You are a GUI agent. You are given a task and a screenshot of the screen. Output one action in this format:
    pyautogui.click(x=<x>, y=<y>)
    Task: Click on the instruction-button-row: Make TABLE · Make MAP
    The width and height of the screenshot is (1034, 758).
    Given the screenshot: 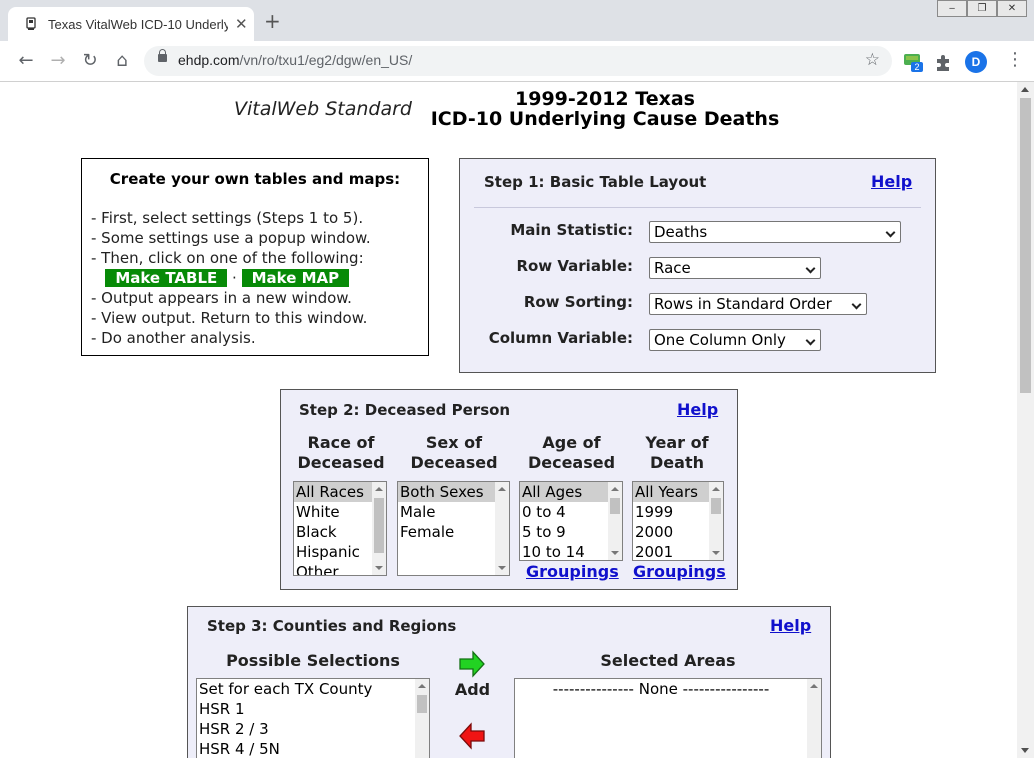 What is the action you would take?
    pyautogui.click(x=231, y=278)
    